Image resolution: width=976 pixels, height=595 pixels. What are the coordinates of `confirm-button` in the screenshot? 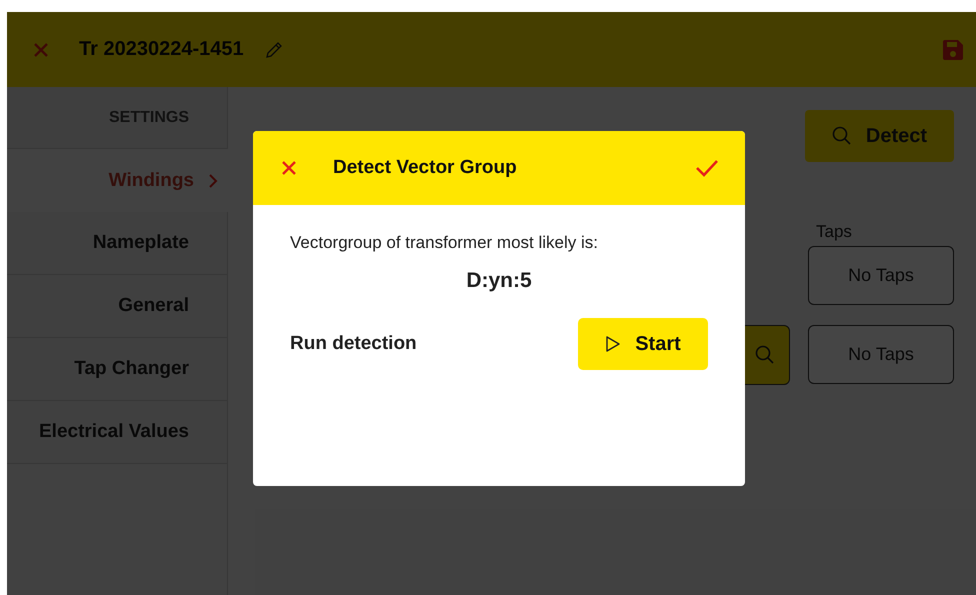 It's located at (707, 168).